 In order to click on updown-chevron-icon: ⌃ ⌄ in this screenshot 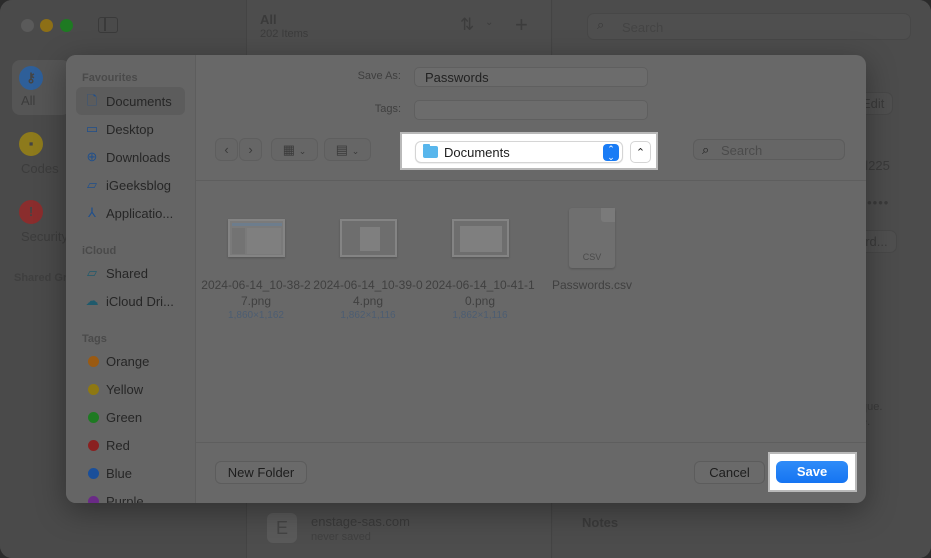, I will do `click(611, 153)`.